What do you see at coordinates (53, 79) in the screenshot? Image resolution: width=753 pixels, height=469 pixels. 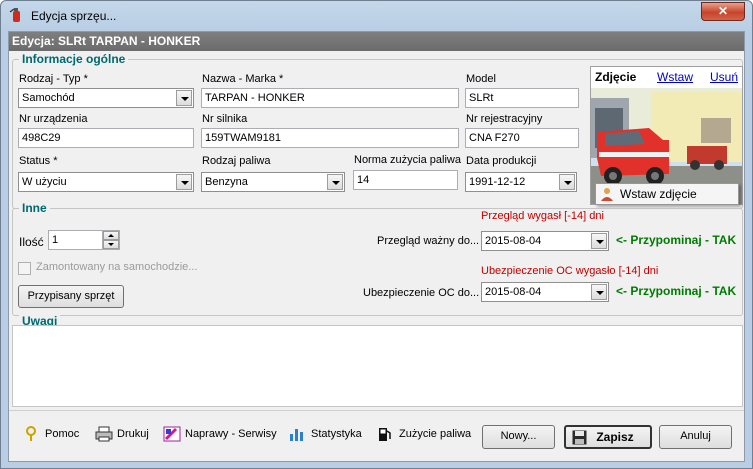 I see `type-label: Rodzaj - Typ *` at bounding box center [53, 79].